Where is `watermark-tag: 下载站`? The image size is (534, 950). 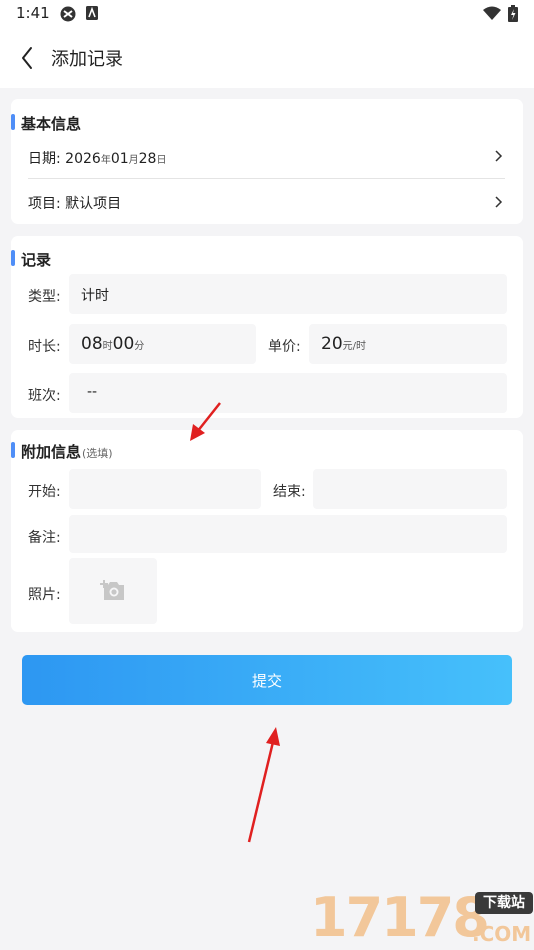
watermark-tag: 下载站 is located at coordinates (504, 903).